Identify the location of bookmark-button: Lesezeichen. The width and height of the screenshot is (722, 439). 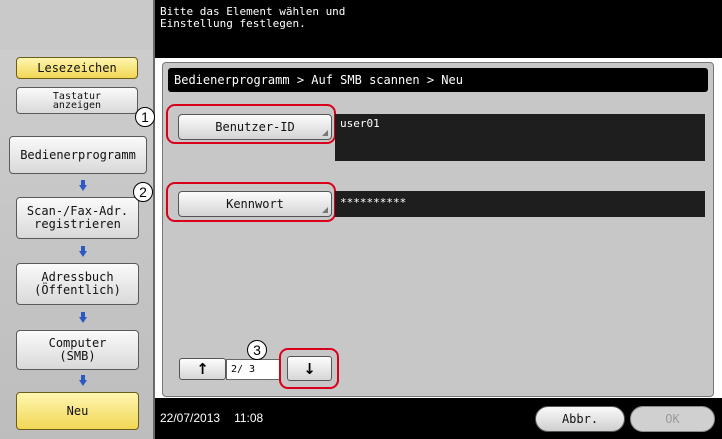
(77, 68).